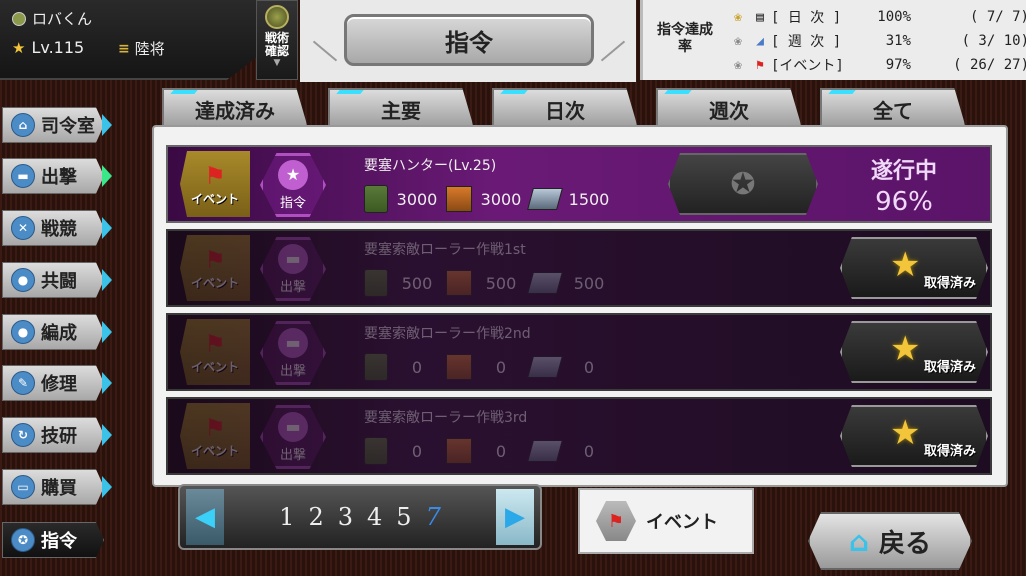 This screenshot has height=576, width=1026. Describe the element at coordinates (743, 184) in the screenshot. I see `star-emblem-icon: ✪` at that location.